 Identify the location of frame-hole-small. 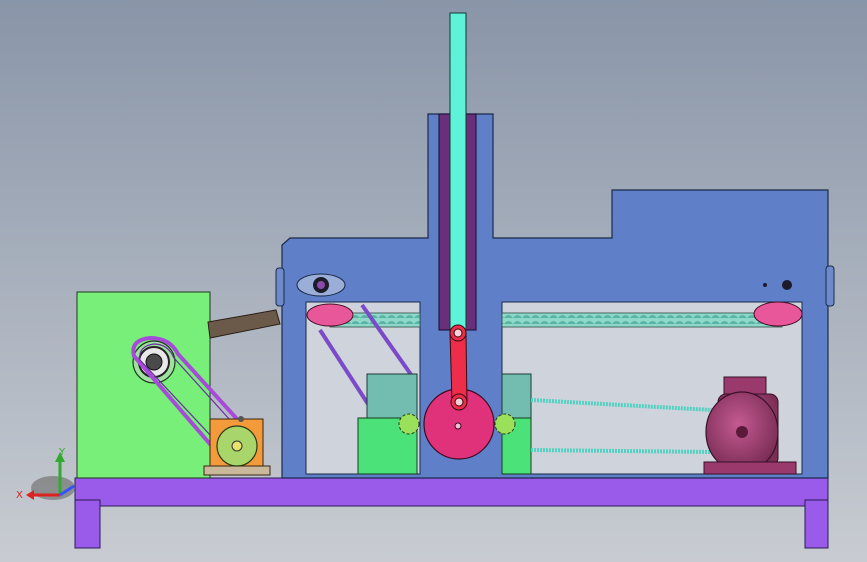
(765, 285).